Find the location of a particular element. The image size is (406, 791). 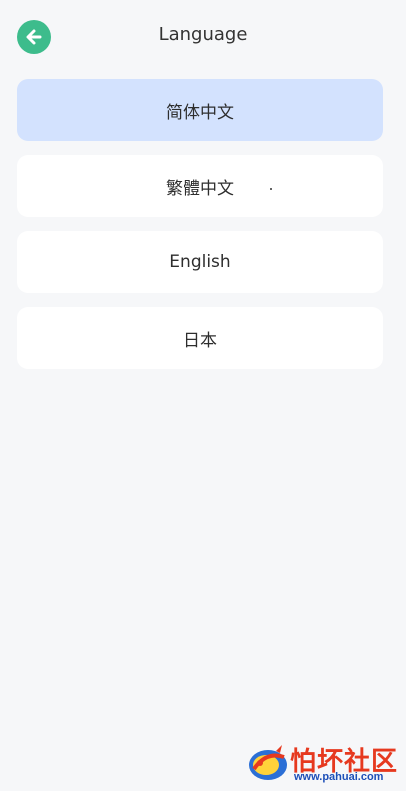

language-option-japanese: 日本 is located at coordinates (200, 338).